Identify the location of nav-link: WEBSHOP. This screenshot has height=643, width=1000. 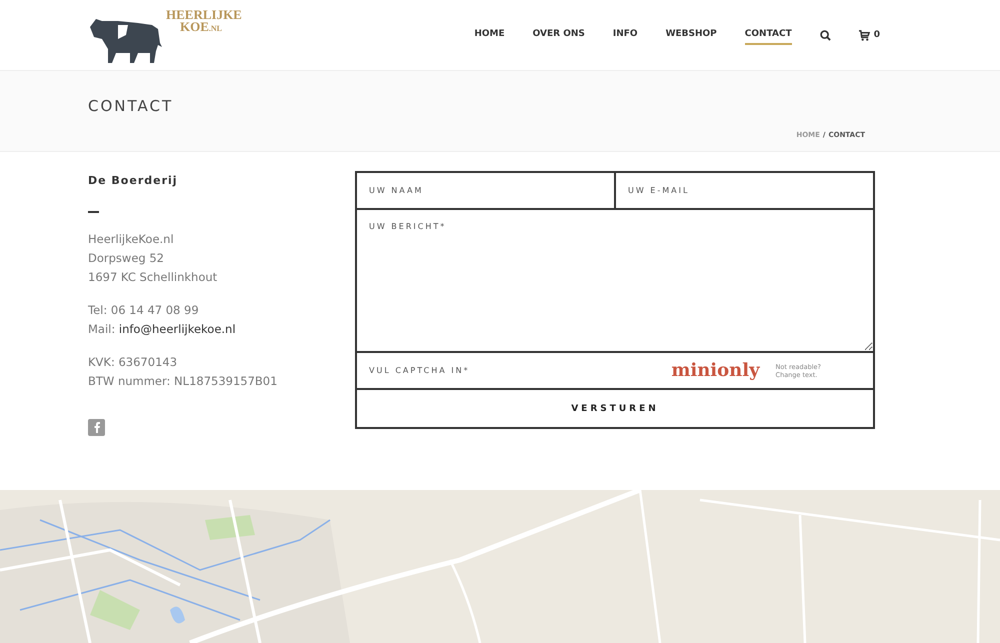
(691, 35).